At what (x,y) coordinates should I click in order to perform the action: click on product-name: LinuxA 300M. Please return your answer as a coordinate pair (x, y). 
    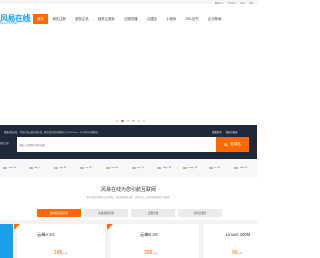
    Looking at the image, I should click on (238, 234).